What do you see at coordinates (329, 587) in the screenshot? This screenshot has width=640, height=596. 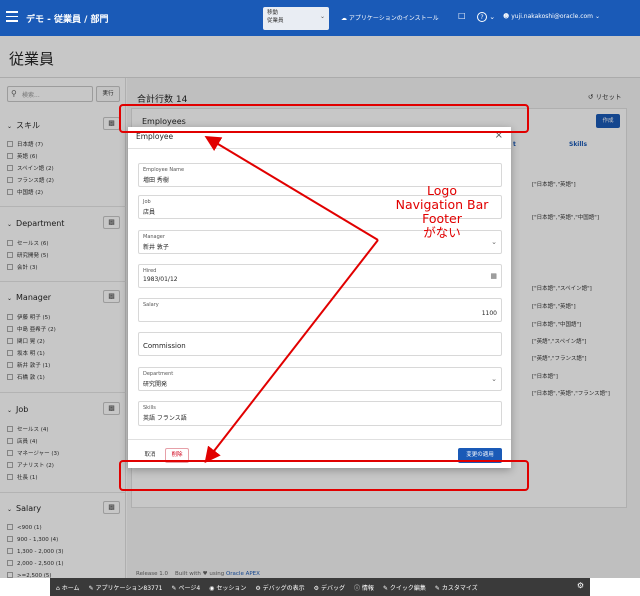 I see `devbar-debug: ⚙ デバッグ` at bounding box center [329, 587].